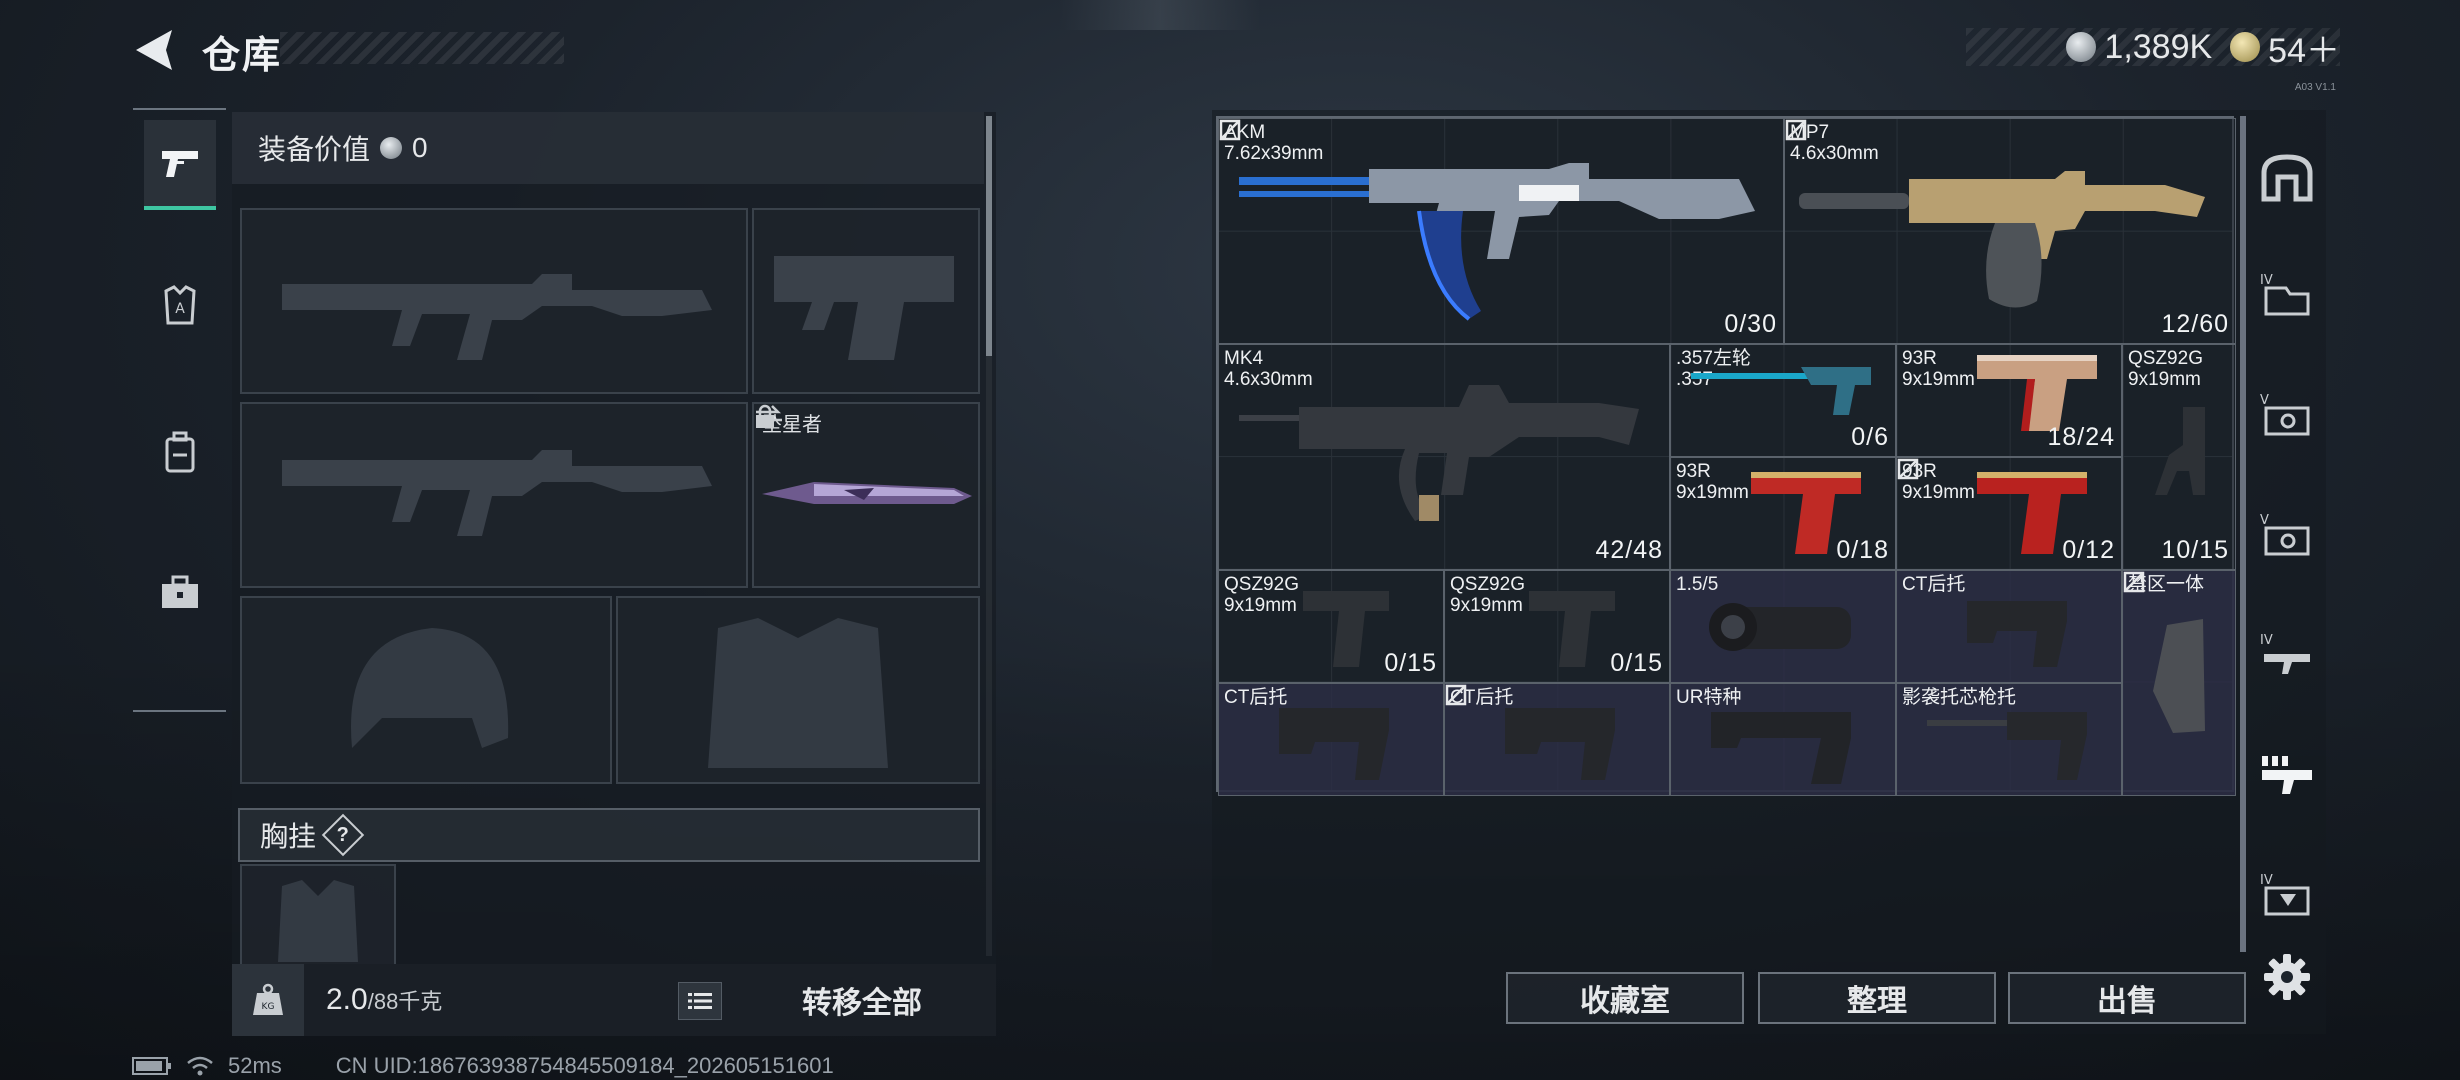 The height and width of the screenshot is (1080, 2460). I want to click on rnav-storage-home, so click(2287, 178).